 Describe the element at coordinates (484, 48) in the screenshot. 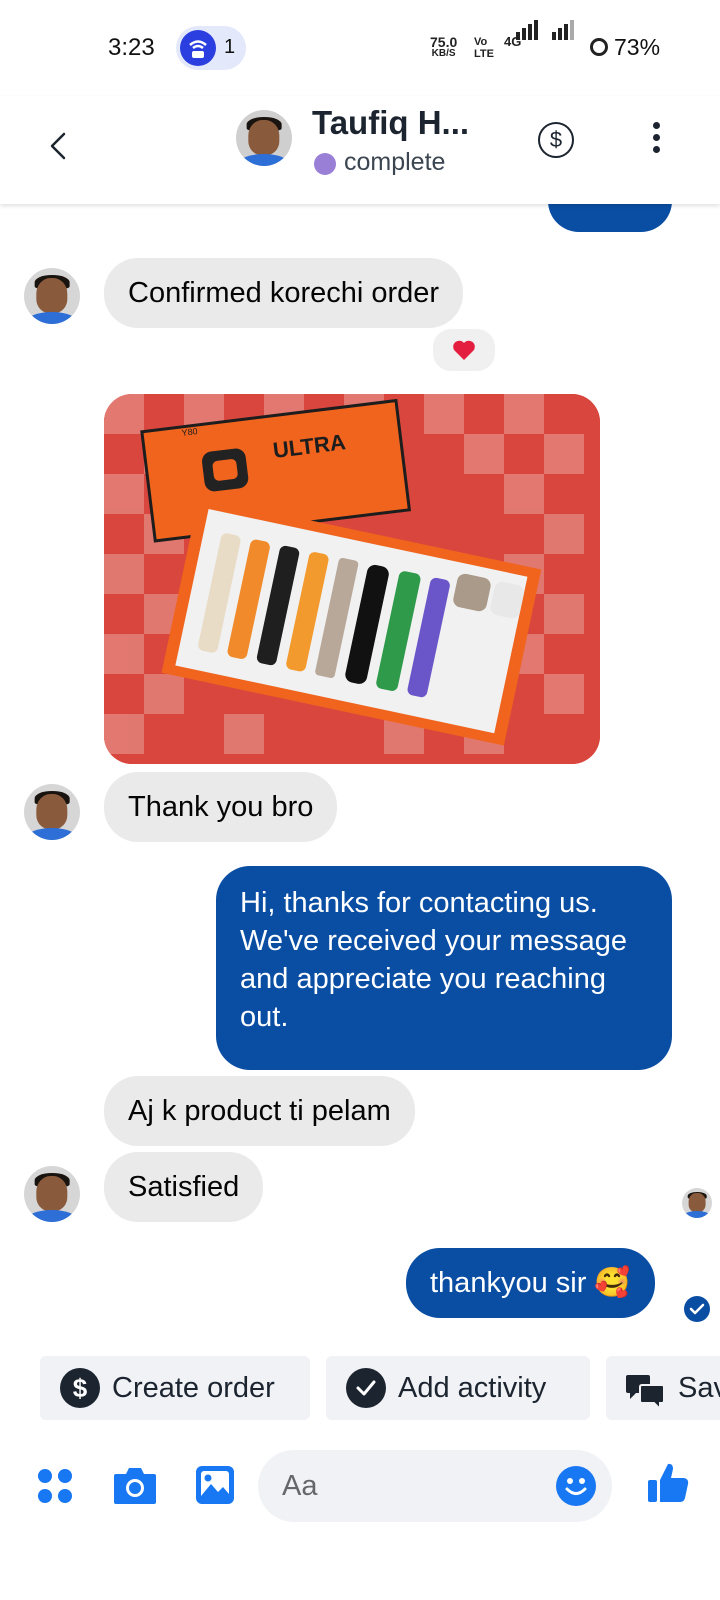

I see `volte-label: Vo LTE` at that location.